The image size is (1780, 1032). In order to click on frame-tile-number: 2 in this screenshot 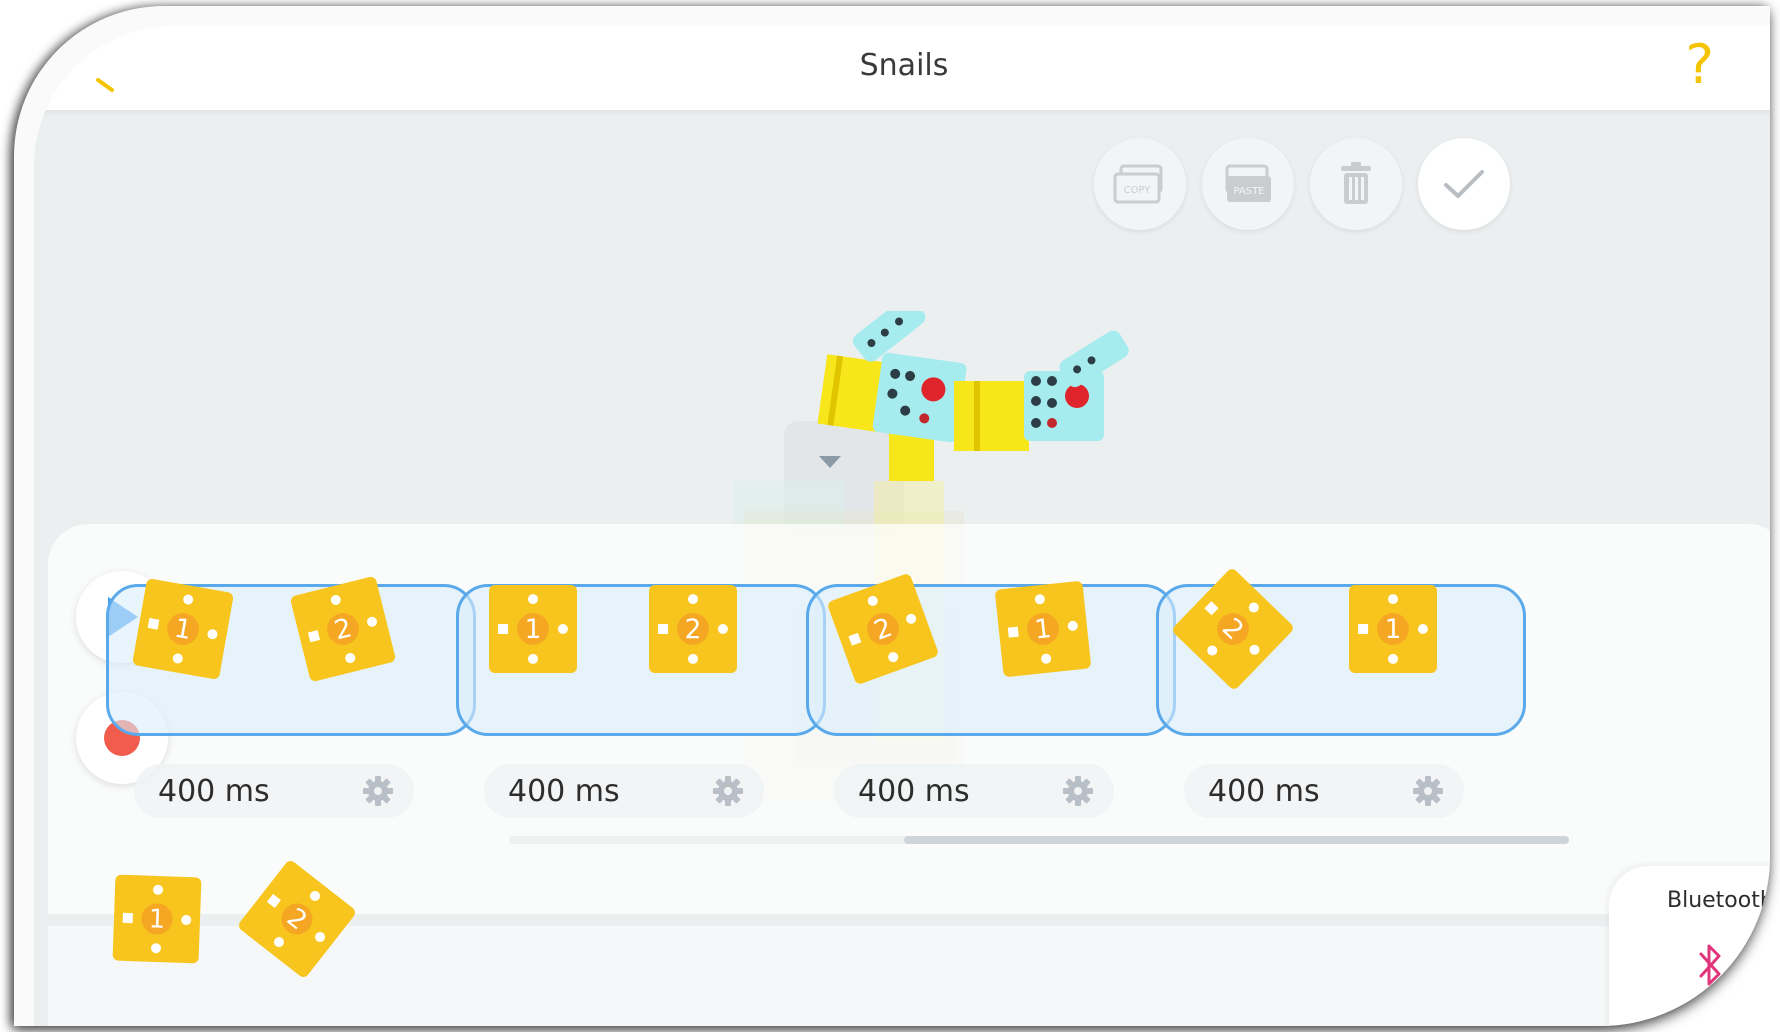, I will do `click(693, 629)`.